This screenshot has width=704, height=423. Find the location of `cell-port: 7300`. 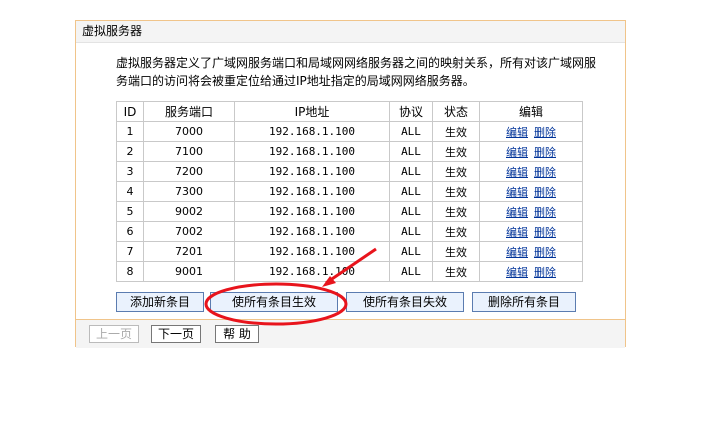

cell-port: 7300 is located at coordinates (189, 191).